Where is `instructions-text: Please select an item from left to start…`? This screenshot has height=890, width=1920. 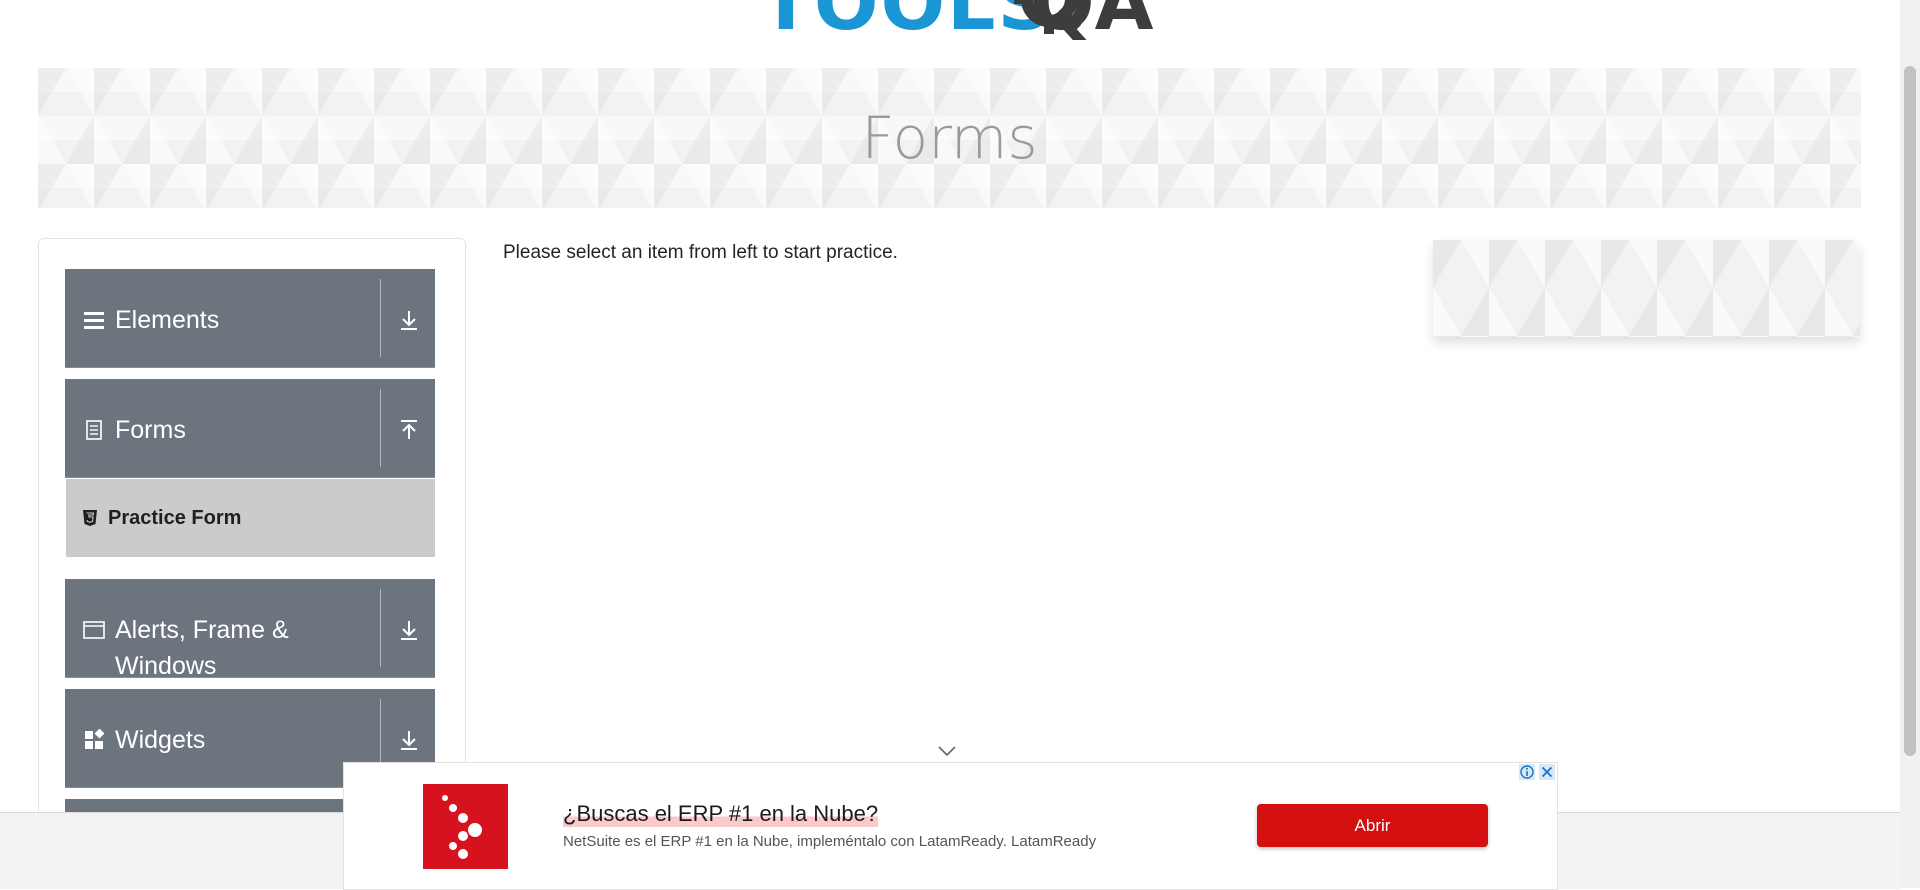 instructions-text: Please select an item from left to start… is located at coordinates (700, 252).